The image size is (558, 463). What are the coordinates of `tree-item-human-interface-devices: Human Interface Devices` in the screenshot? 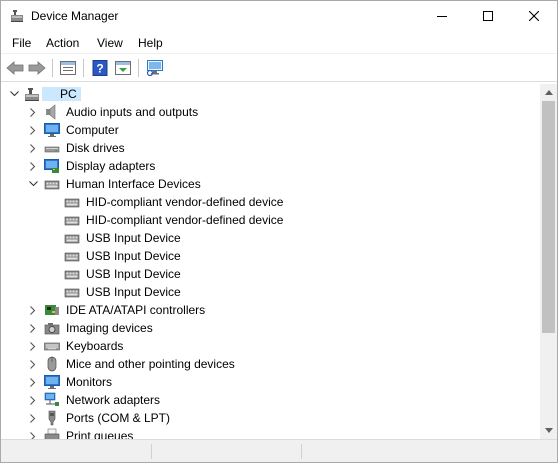 It's located at (271, 184).